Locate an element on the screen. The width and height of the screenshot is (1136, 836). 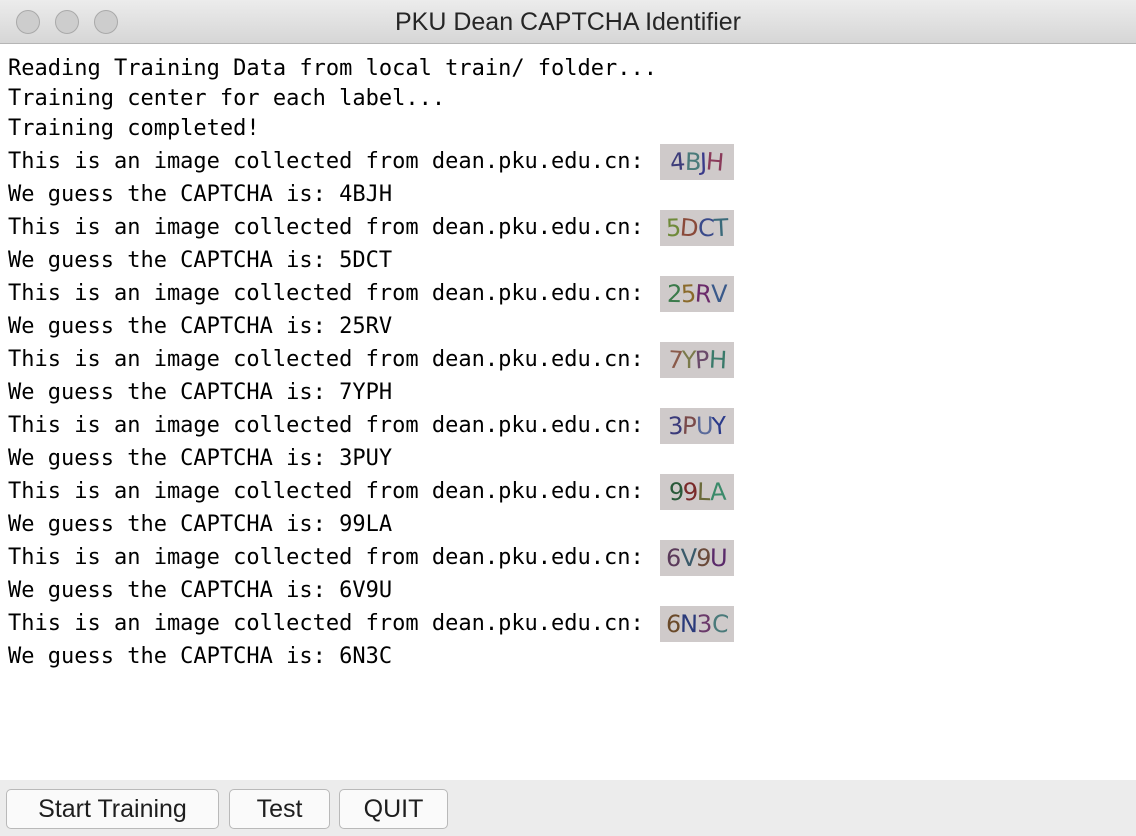
start-training-button: Start Training is located at coordinates (112, 809).